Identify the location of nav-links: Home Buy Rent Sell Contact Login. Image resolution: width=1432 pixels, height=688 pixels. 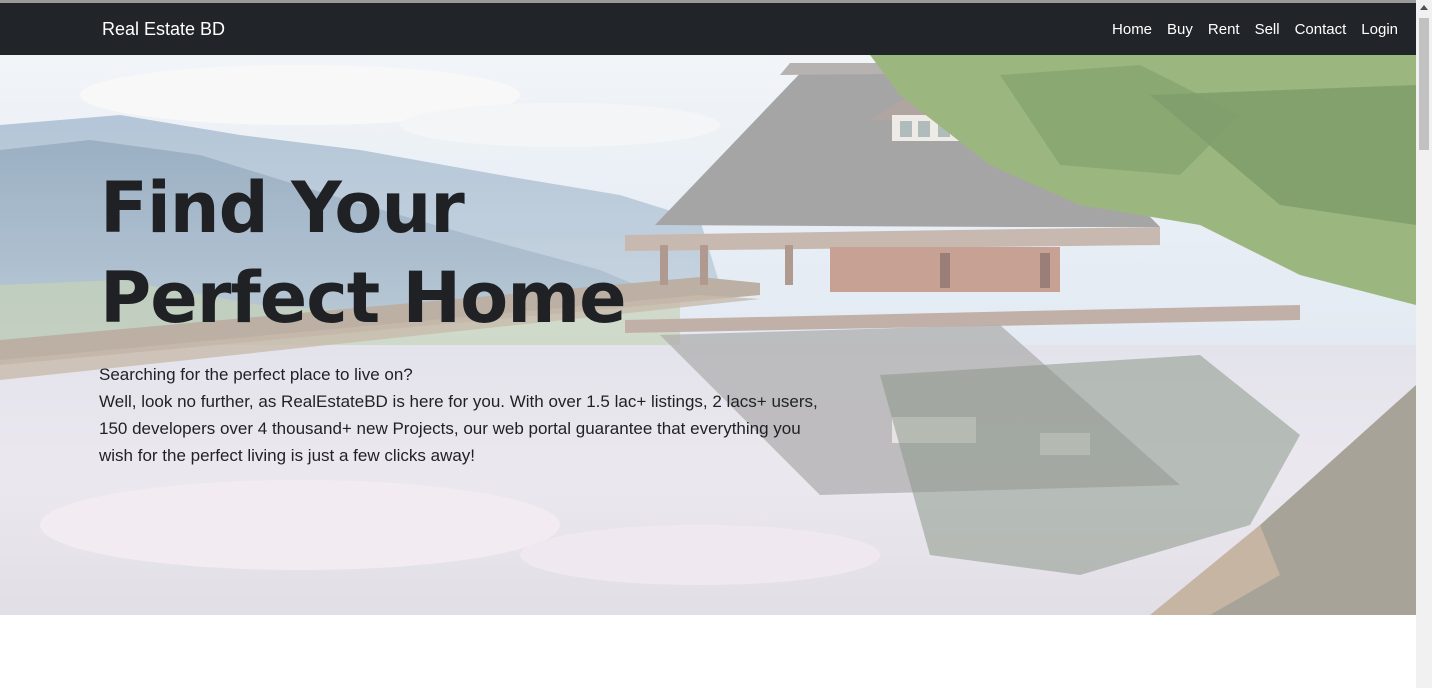
(1247, 29).